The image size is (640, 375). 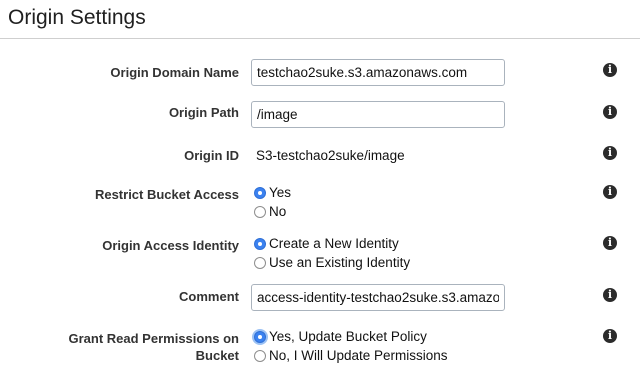 I want to click on update-permissions-myself-radio: No, I Will Update Permissions, so click(x=351, y=355).